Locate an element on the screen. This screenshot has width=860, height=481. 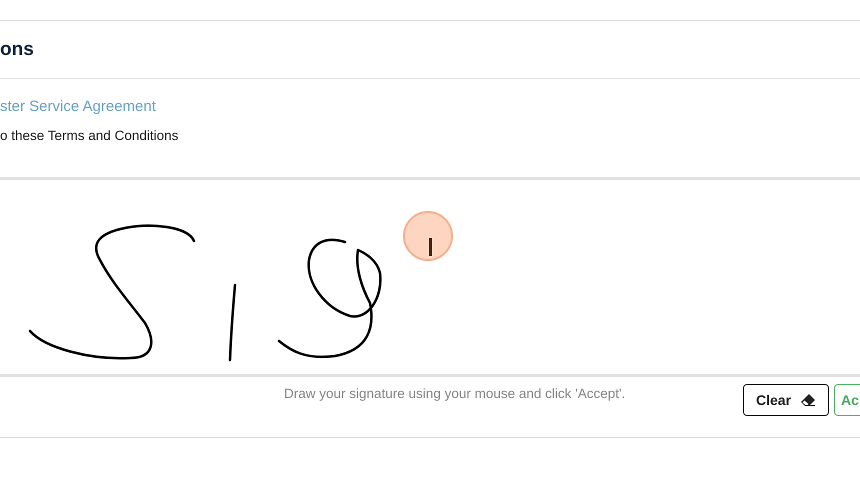
signature-hint: Draw your signature using your mouse and click 'Accept'. is located at coordinates (455, 393).